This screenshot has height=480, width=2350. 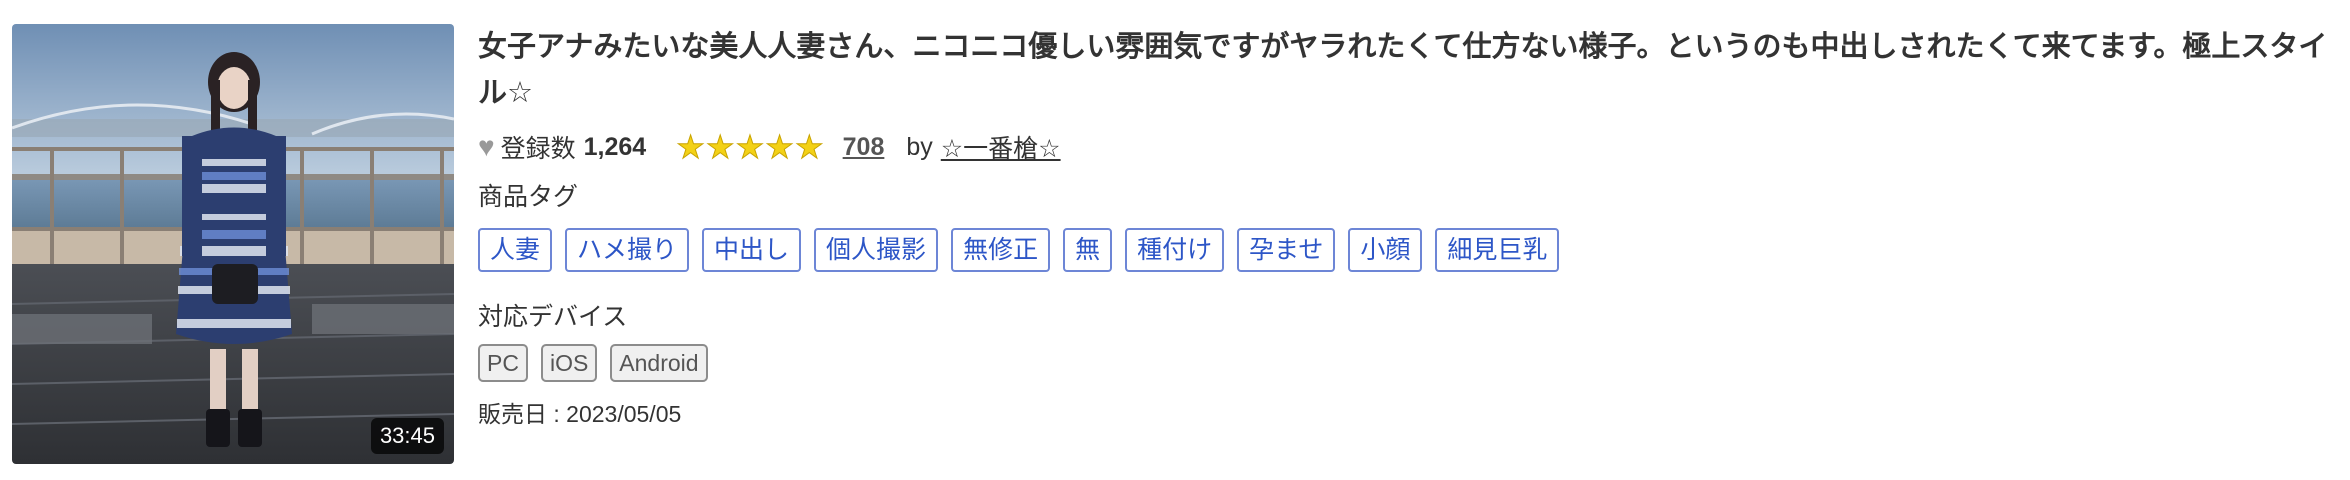 I want to click on tag-list: 人妻 ハメ撮り 中出し 個人撮影 無修正 無 種付け 孕ませ 小顔 細見巨乳, so click(x=1408, y=250).